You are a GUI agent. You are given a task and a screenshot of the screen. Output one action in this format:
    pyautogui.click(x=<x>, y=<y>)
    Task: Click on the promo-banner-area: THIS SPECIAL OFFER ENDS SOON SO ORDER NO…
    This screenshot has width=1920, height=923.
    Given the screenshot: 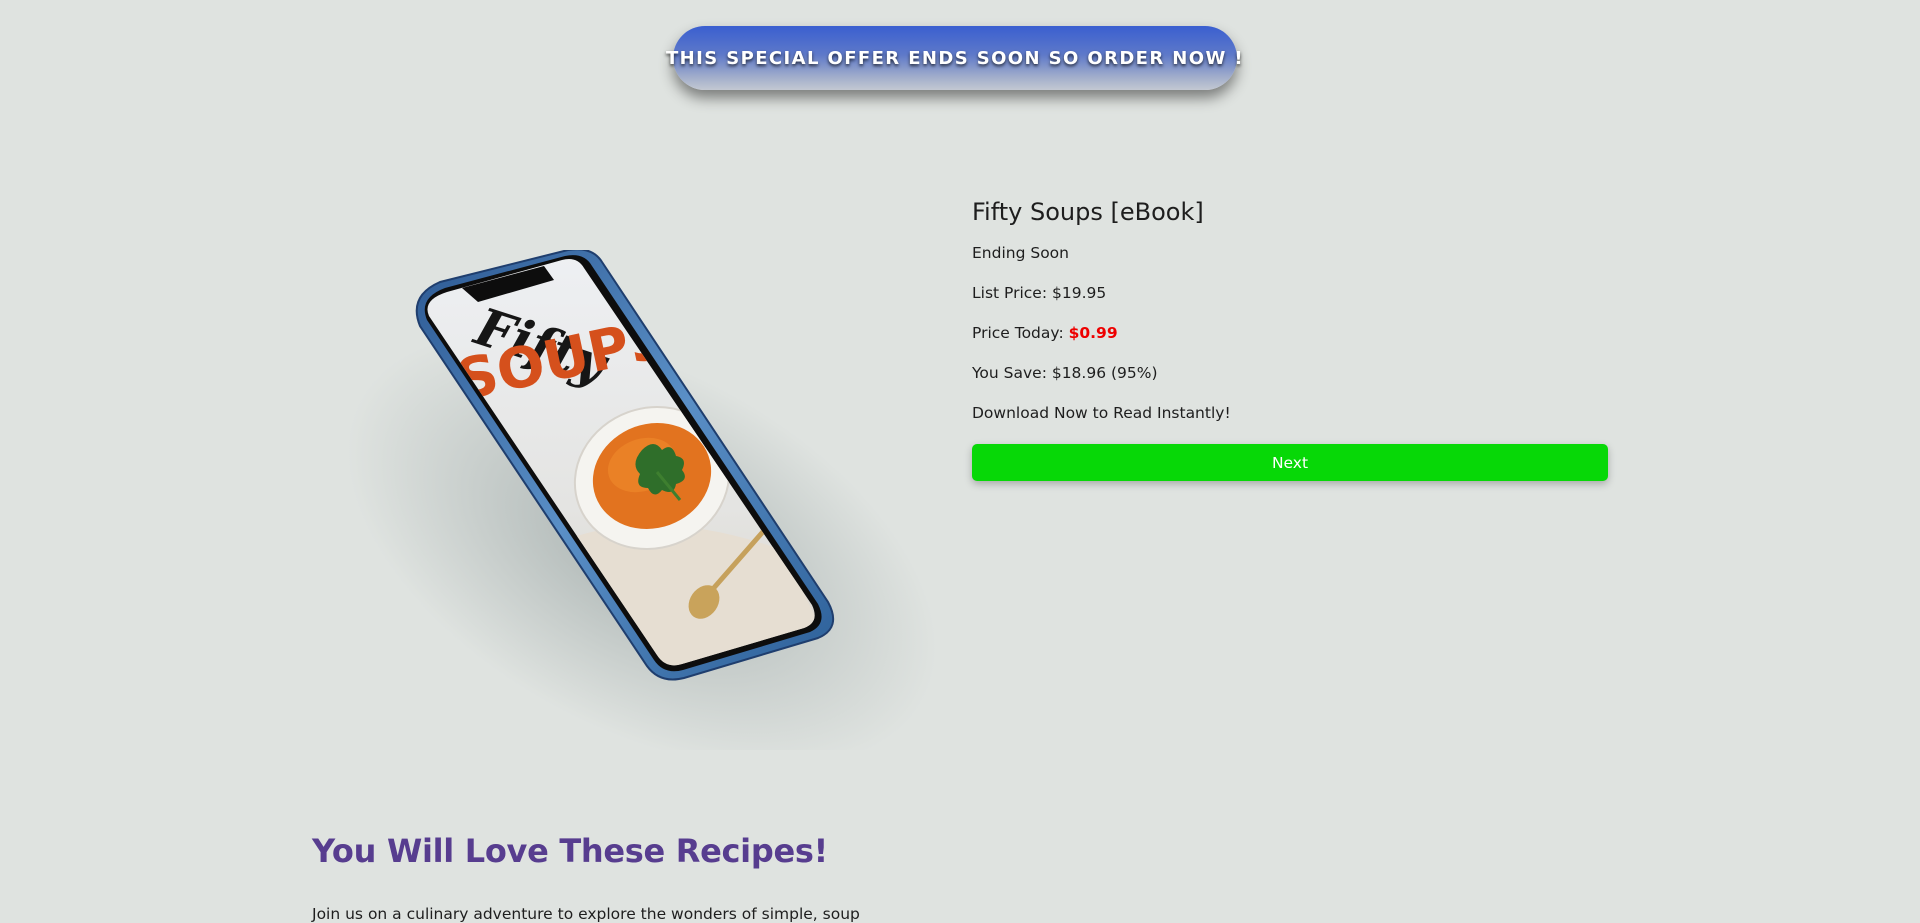 What is the action you would take?
    pyautogui.click(x=960, y=60)
    